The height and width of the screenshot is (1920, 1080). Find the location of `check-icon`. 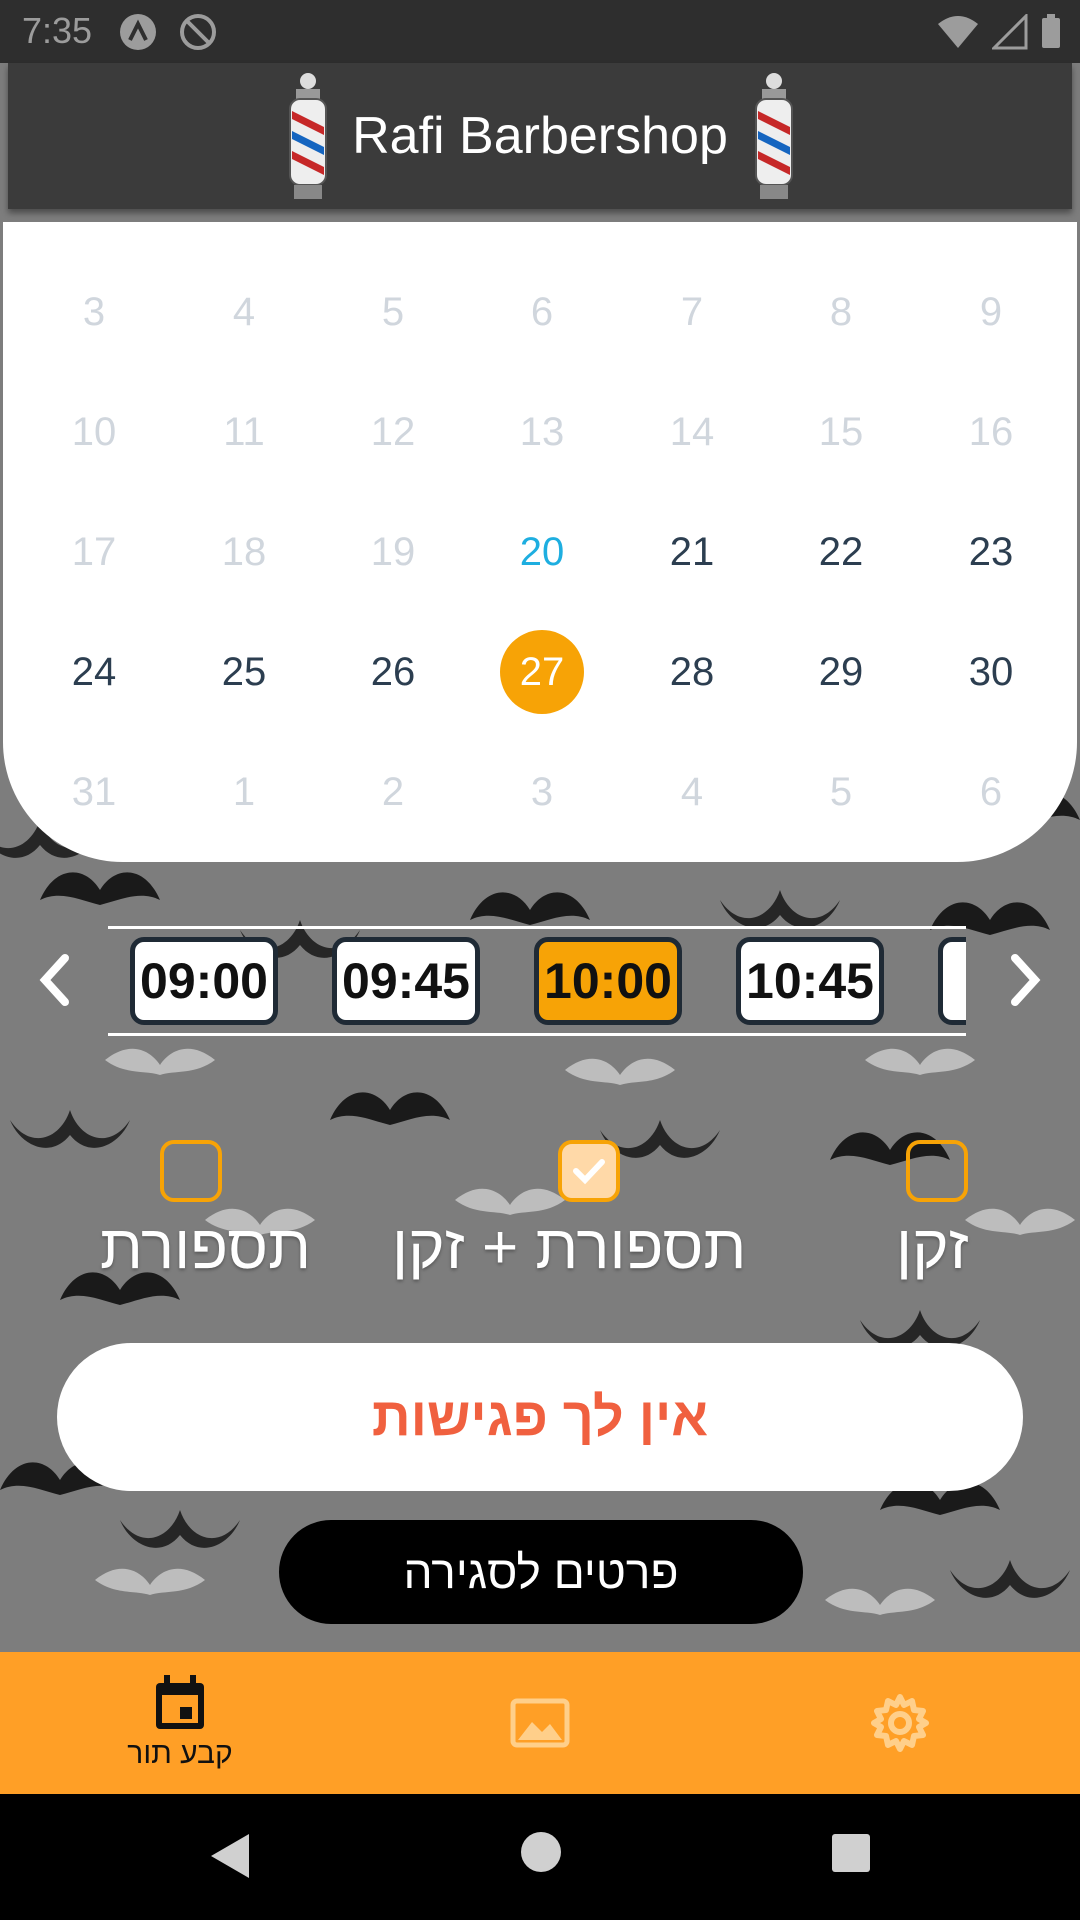

check-icon is located at coordinates (589, 1172).